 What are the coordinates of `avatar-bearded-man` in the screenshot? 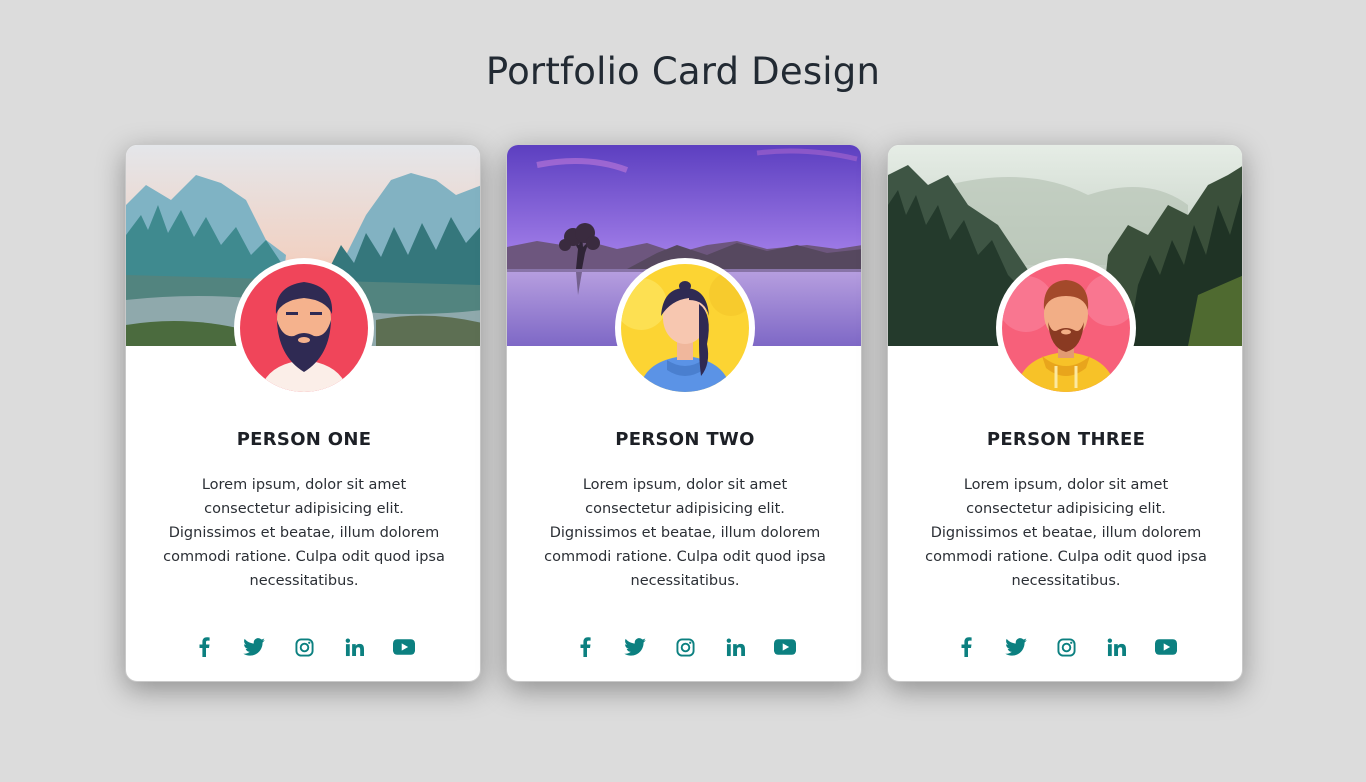 It's located at (304, 328).